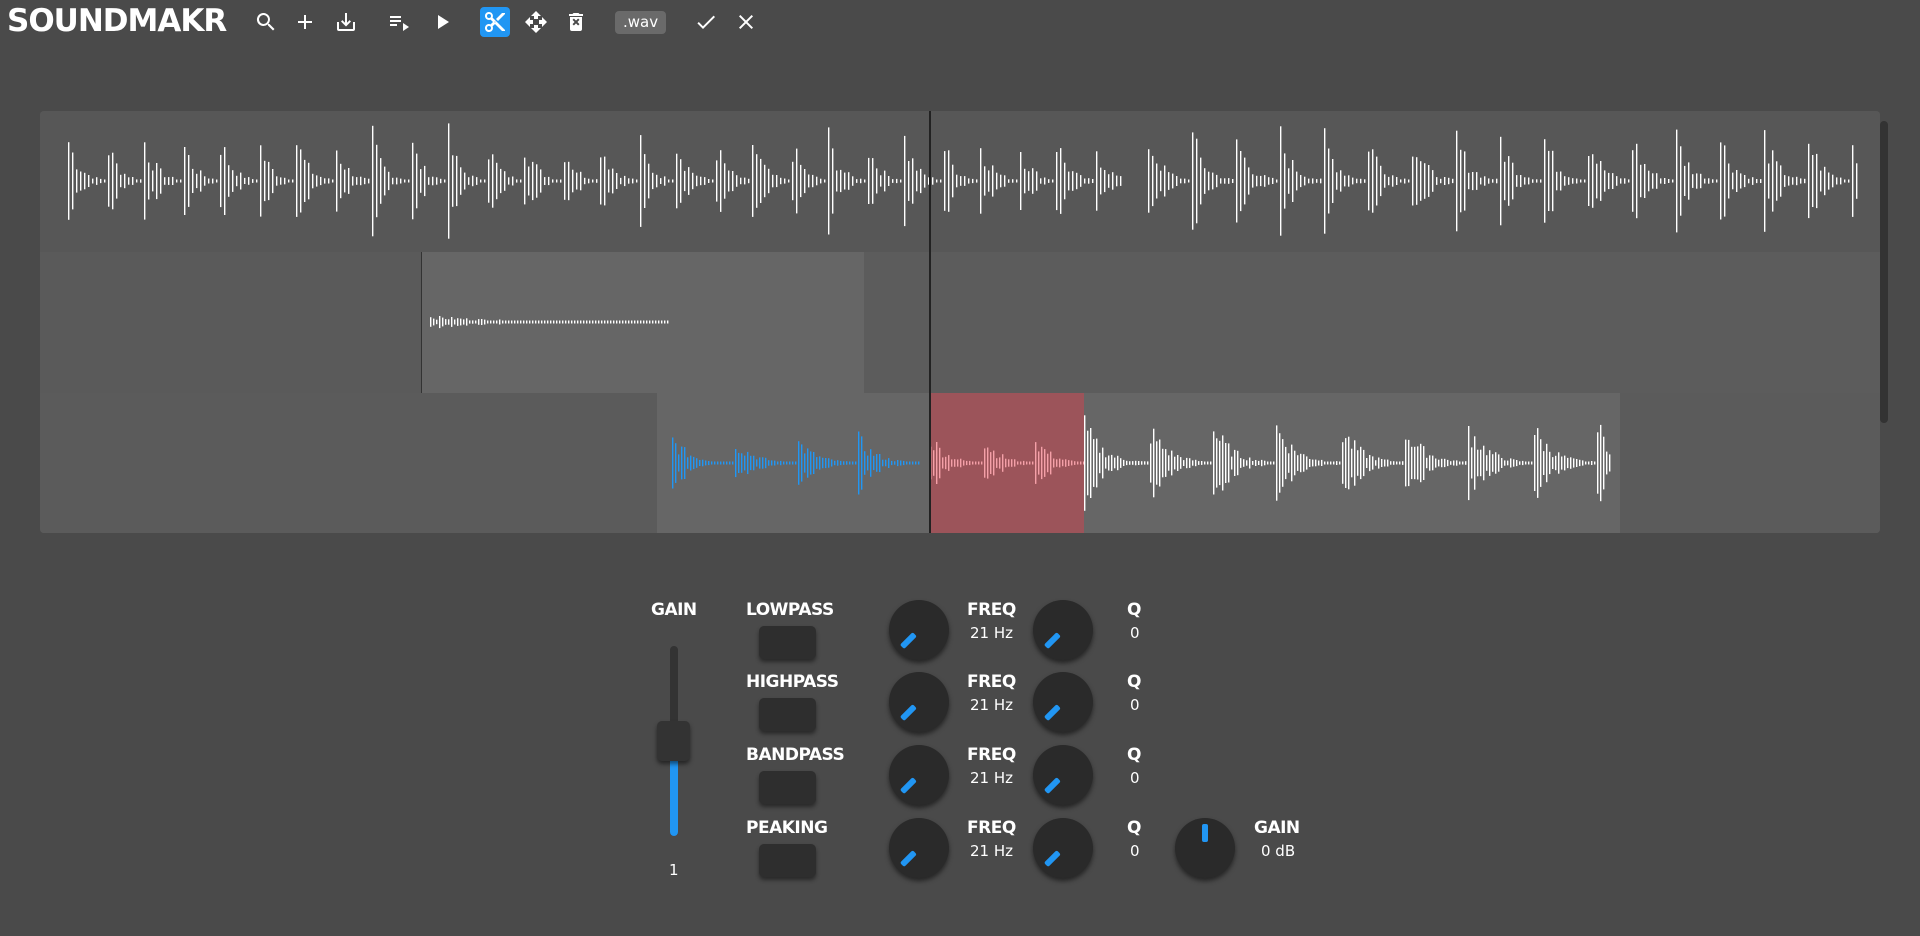 The height and width of the screenshot is (936, 1920). What do you see at coordinates (399, 22) in the screenshot?
I see `playlist-button` at bounding box center [399, 22].